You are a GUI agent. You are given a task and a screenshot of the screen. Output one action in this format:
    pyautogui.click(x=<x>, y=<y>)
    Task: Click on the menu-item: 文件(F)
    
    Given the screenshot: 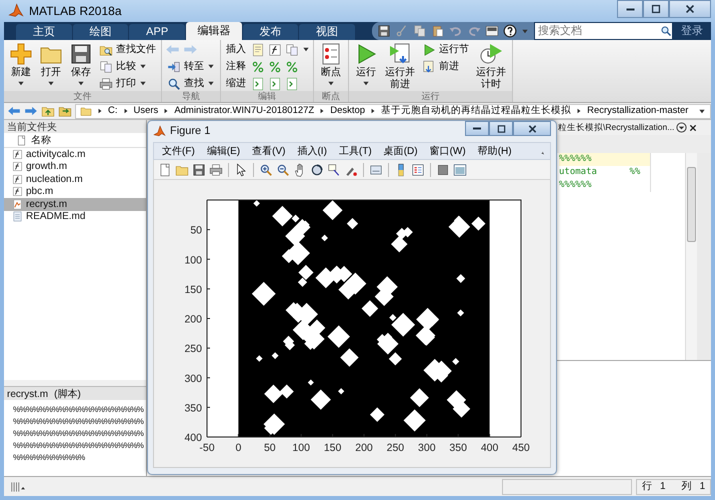 What is the action you would take?
    pyautogui.click(x=178, y=151)
    